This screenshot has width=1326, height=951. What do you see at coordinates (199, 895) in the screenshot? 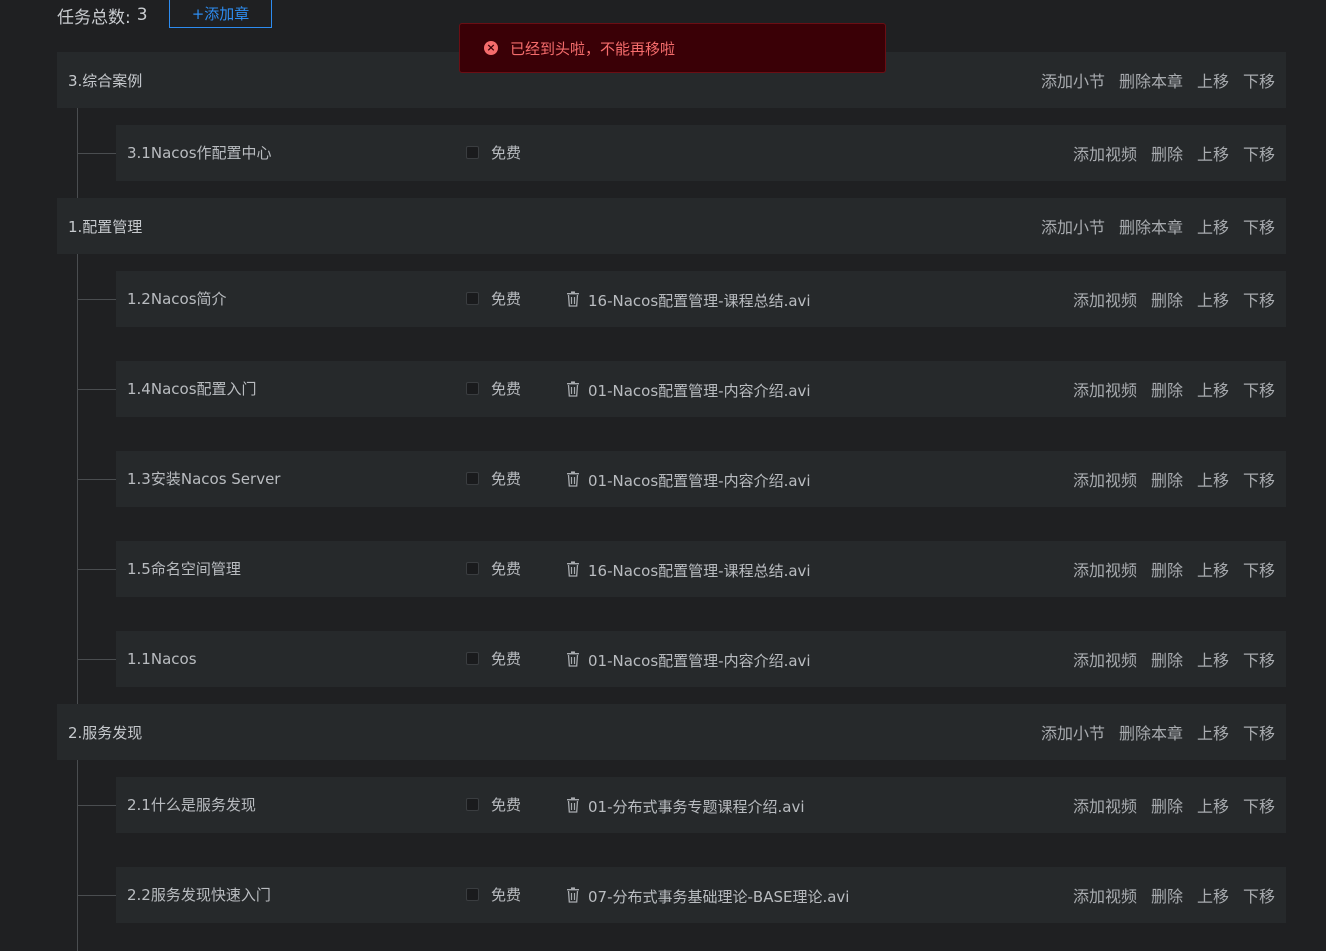
I see `section-title: 2.2服务发现快速入门` at bounding box center [199, 895].